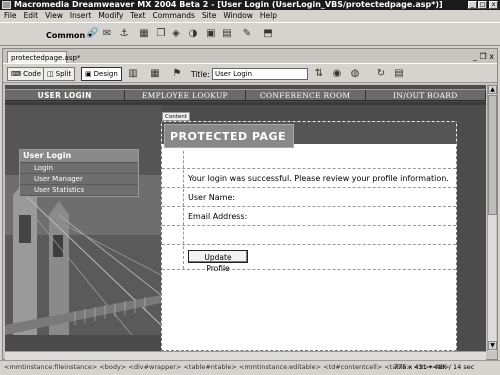 This screenshot has height=375, width=500. Describe the element at coordinates (79, 168) in the screenshot. I see `menu-link-login: Login` at that location.